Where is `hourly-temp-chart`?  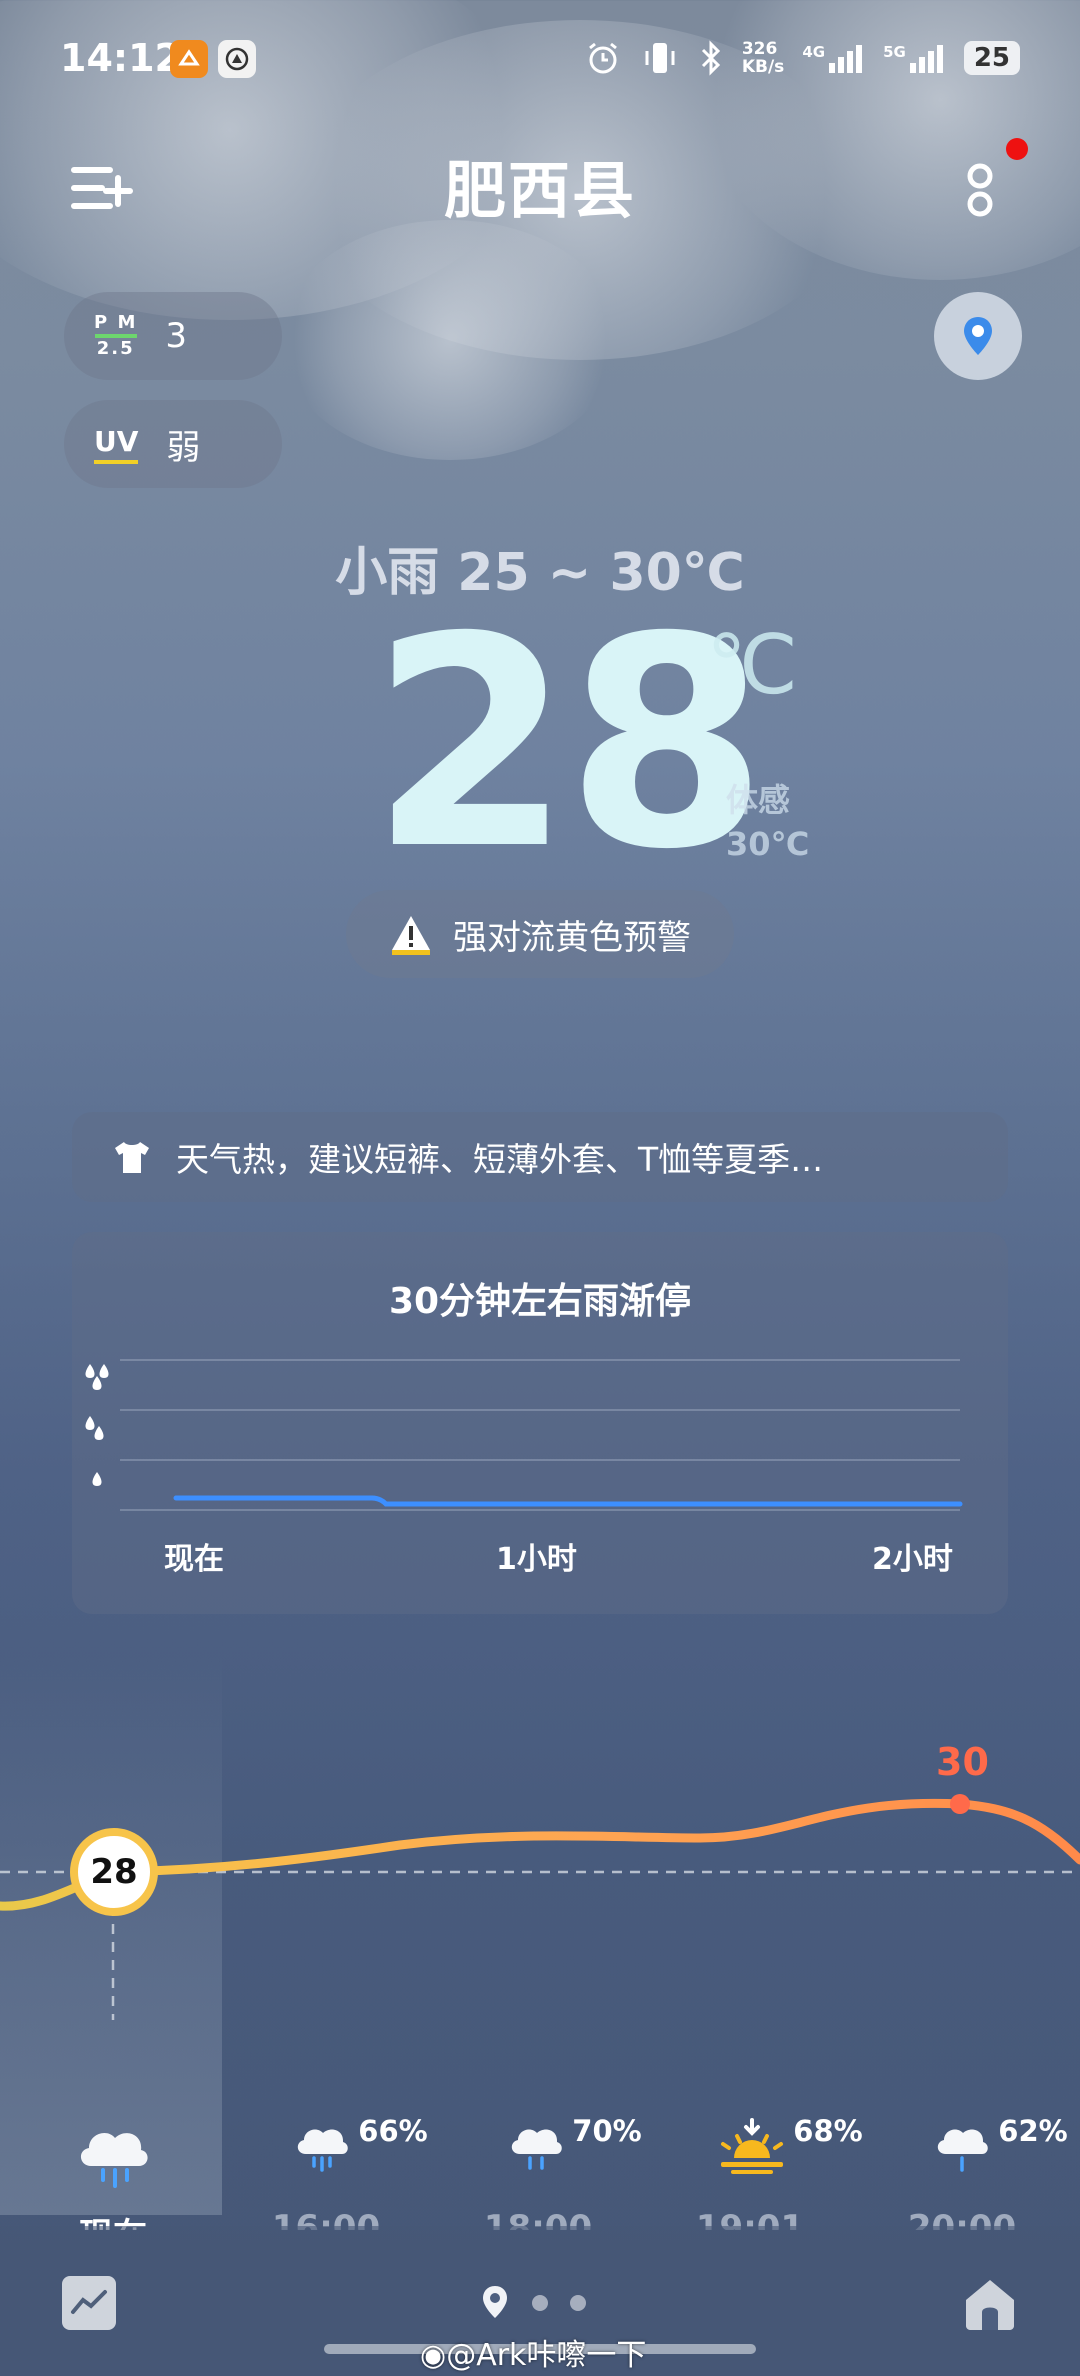 hourly-temp-chart is located at coordinates (540, 1907).